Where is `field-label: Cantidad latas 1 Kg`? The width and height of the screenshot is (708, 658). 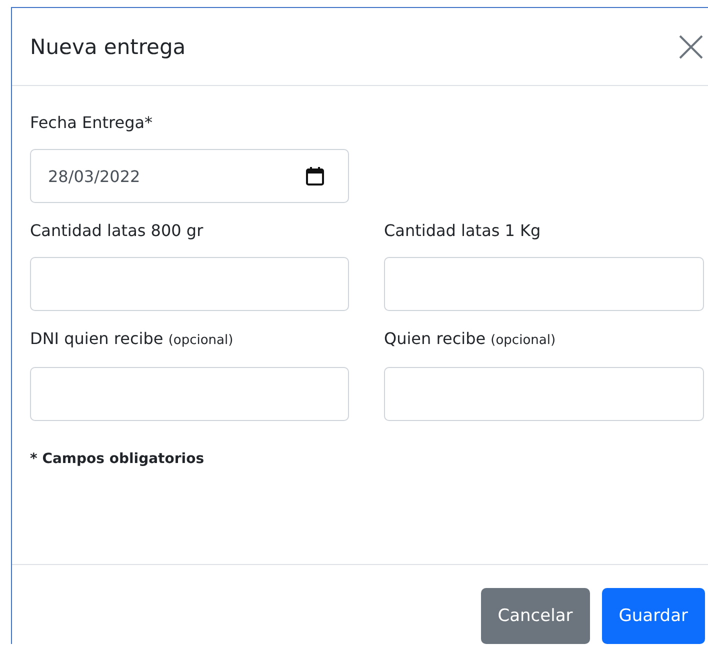
field-label: Cantidad latas 1 Kg is located at coordinates (463, 231).